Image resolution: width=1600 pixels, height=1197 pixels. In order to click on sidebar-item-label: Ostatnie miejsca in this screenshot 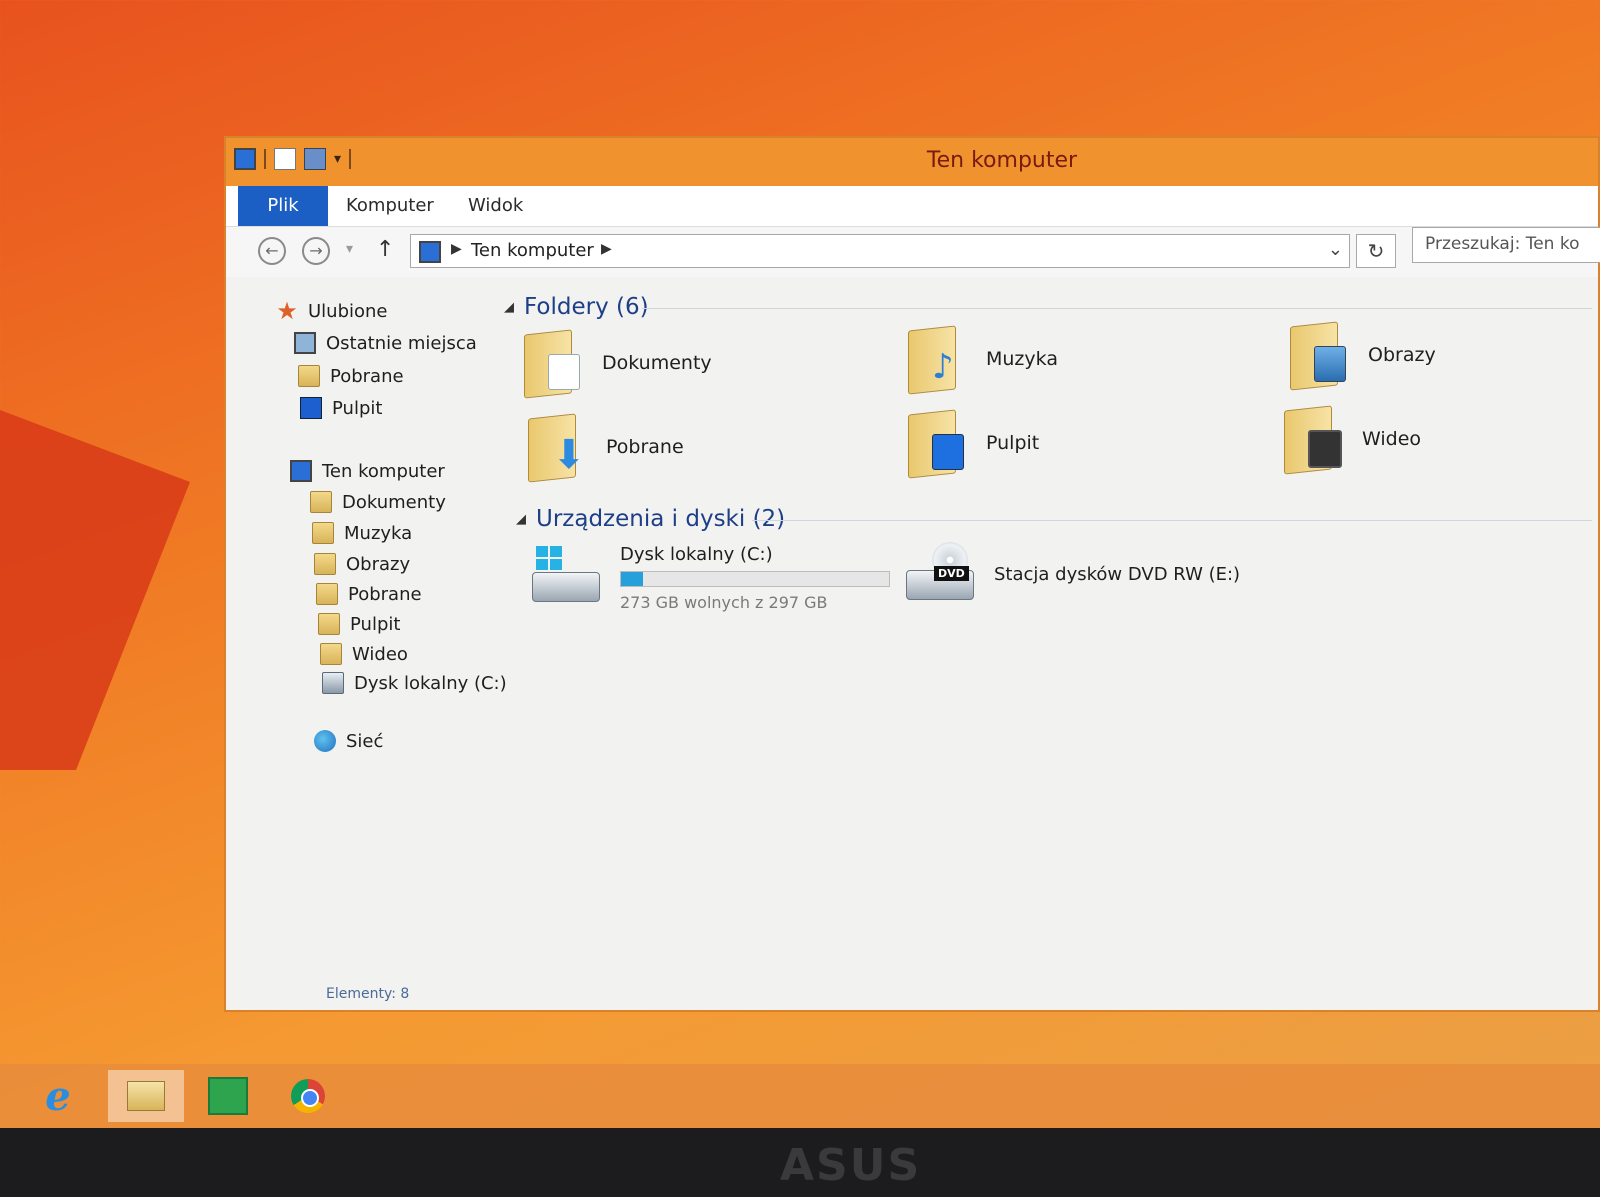, I will do `click(401, 343)`.